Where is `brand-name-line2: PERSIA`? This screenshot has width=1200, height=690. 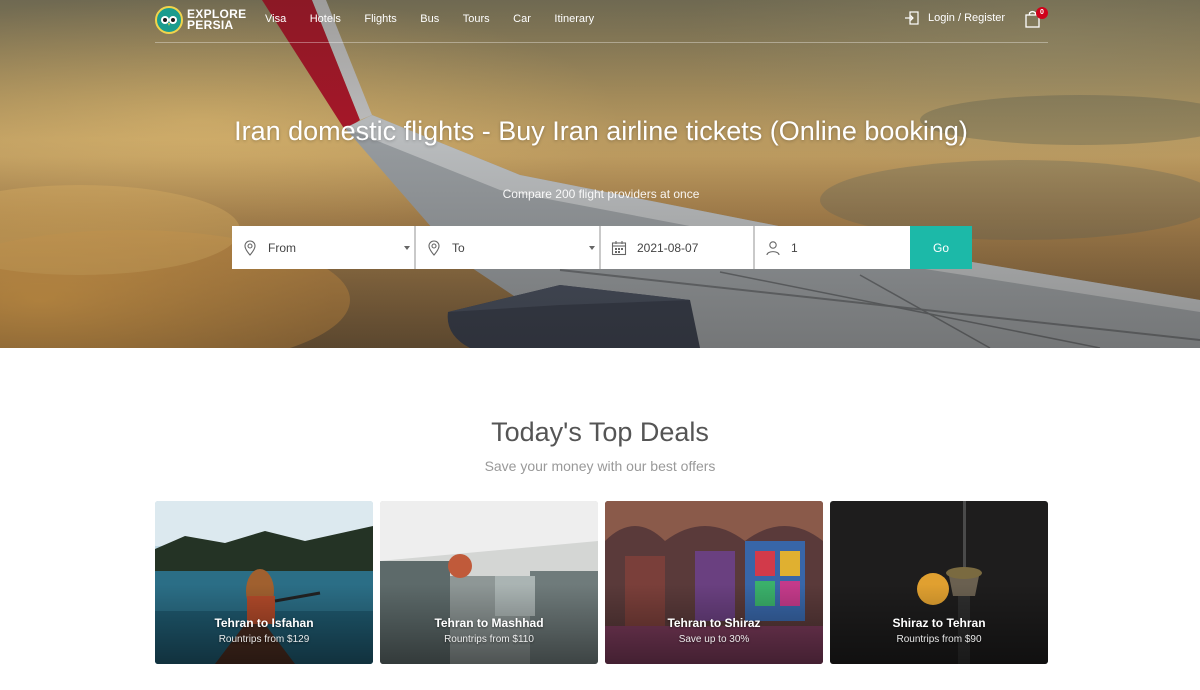 brand-name-line2: PERSIA is located at coordinates (210, 25).